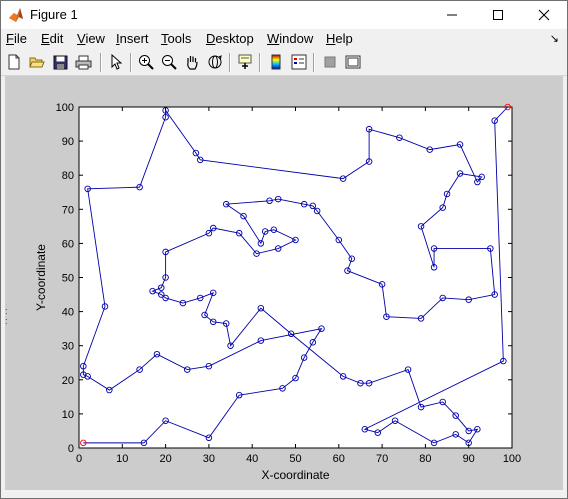 Image resolution: width=568 pixels, height=499 pixels. I want to click on insert-colorbar-button, so click(276, 62).